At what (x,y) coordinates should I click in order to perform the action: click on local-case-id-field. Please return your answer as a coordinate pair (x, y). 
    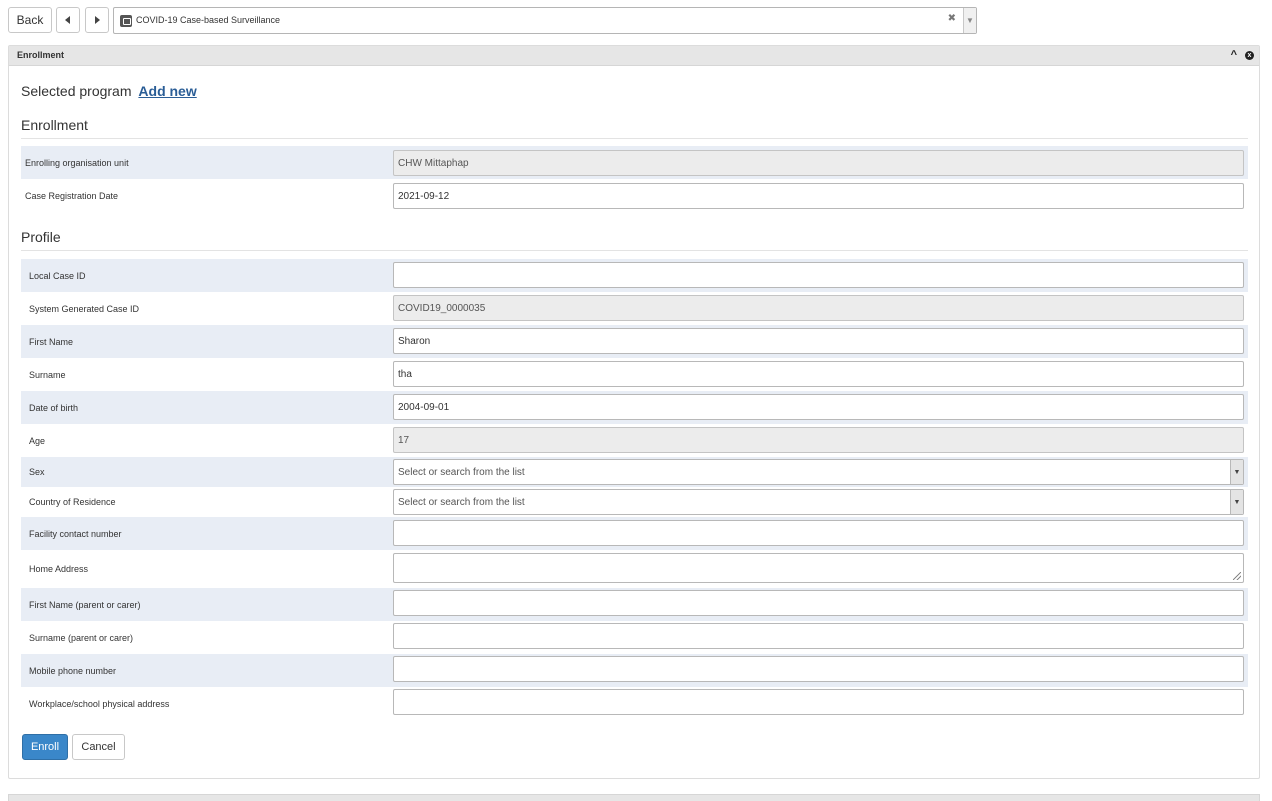
    Looking at the image, I should click on (818, 275).